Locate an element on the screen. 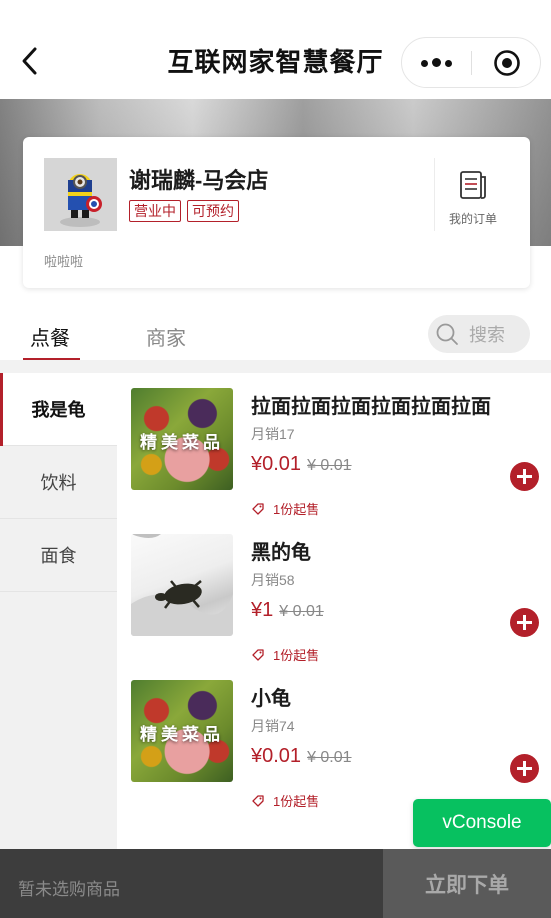  product-name: 黑的龟 is located at coordinates (281, 553).